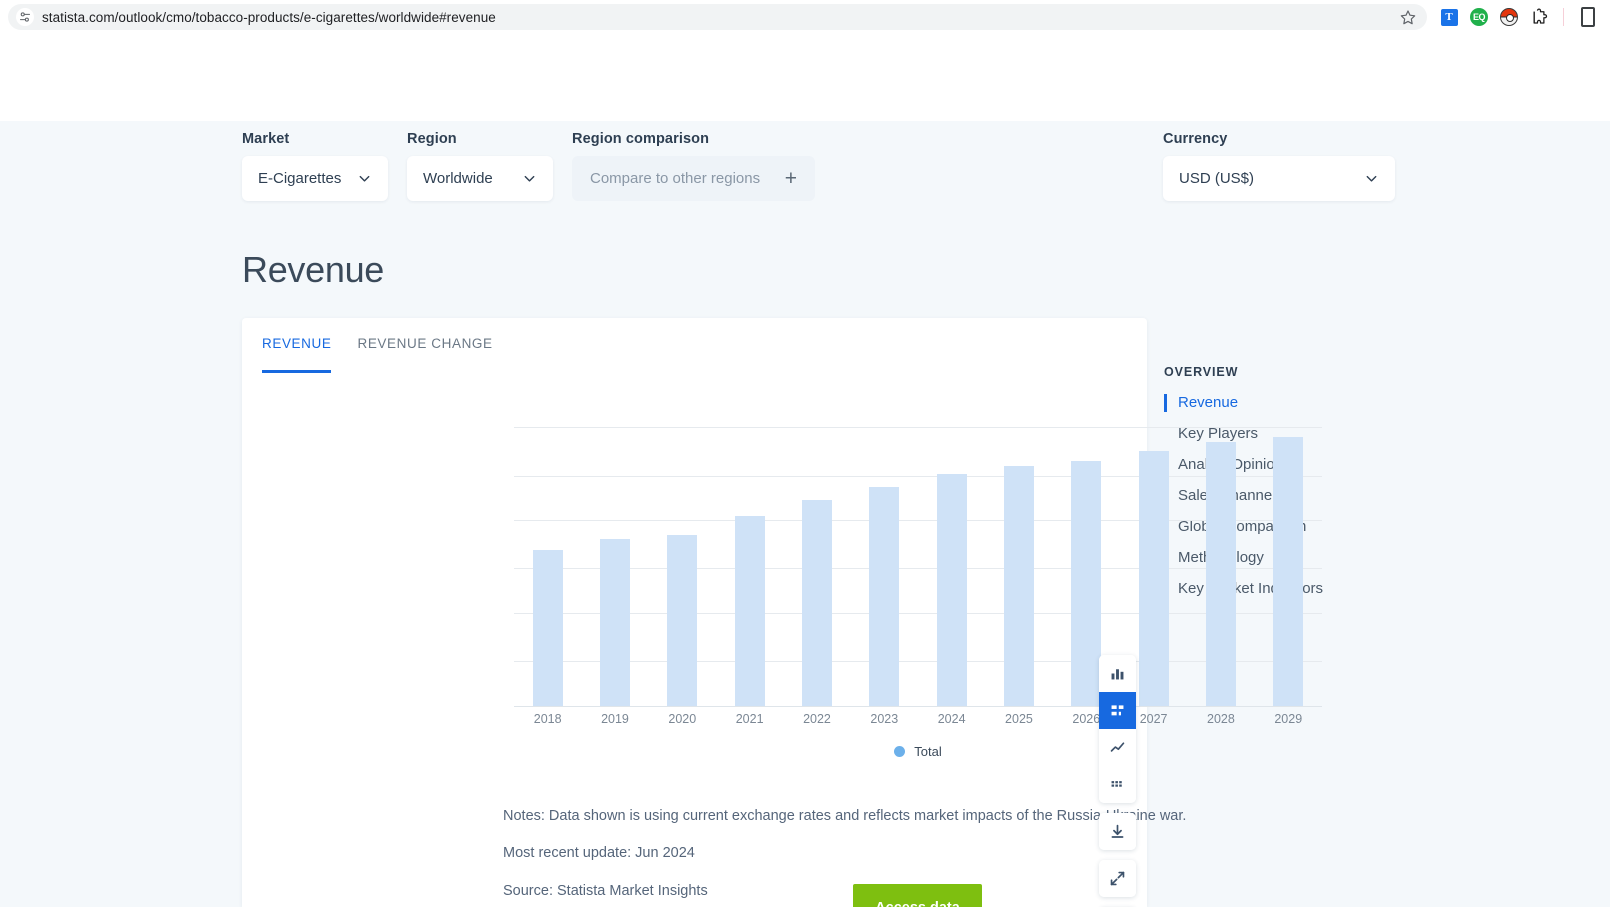  Describe the element at coordinates (547, 719) in the screenshot. I see `x-axis-label: 2018` at that location.